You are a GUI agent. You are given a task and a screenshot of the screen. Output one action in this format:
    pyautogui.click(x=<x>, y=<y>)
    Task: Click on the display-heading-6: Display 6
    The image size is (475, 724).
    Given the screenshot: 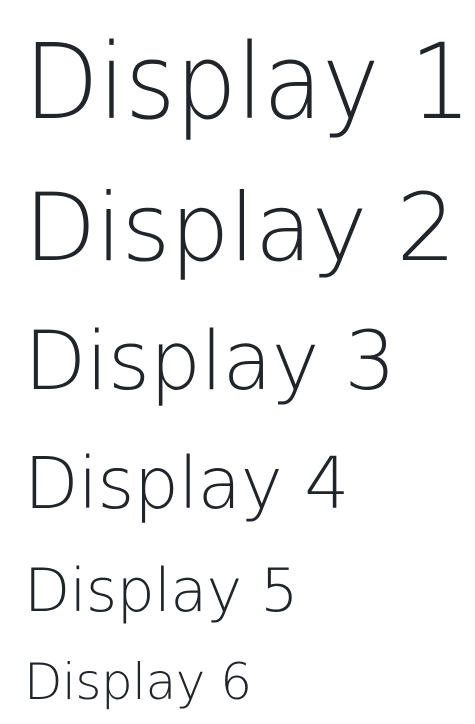 What is the action you would take?
    pyautogui.click(x=138, y=682)
    